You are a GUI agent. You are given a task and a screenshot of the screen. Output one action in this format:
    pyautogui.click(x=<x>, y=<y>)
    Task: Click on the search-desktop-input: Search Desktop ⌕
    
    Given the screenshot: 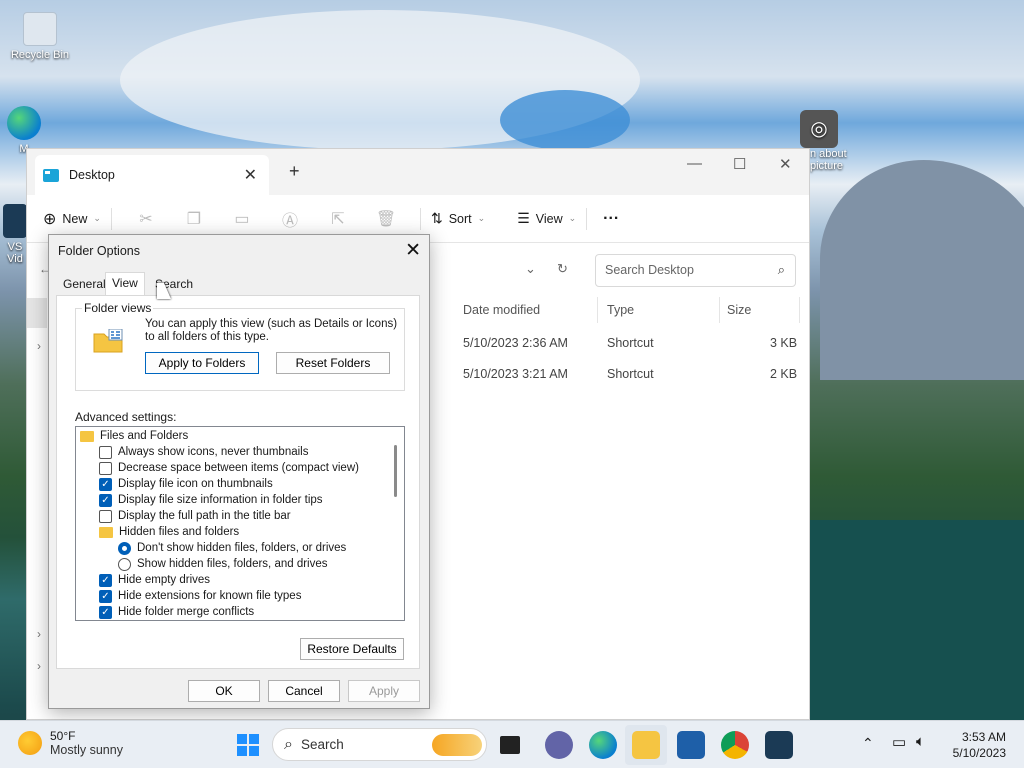 What is the action you would take?
    pyautogui.click(x=695, y=270)
    